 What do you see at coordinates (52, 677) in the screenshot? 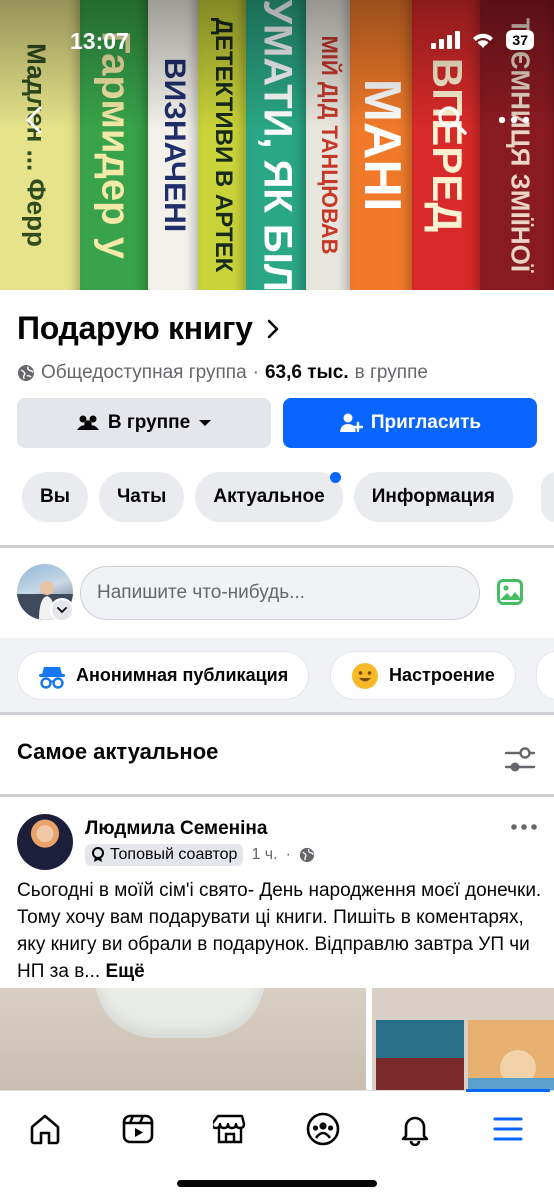
I see `incognito-icon` at bounding box center [52, 677].